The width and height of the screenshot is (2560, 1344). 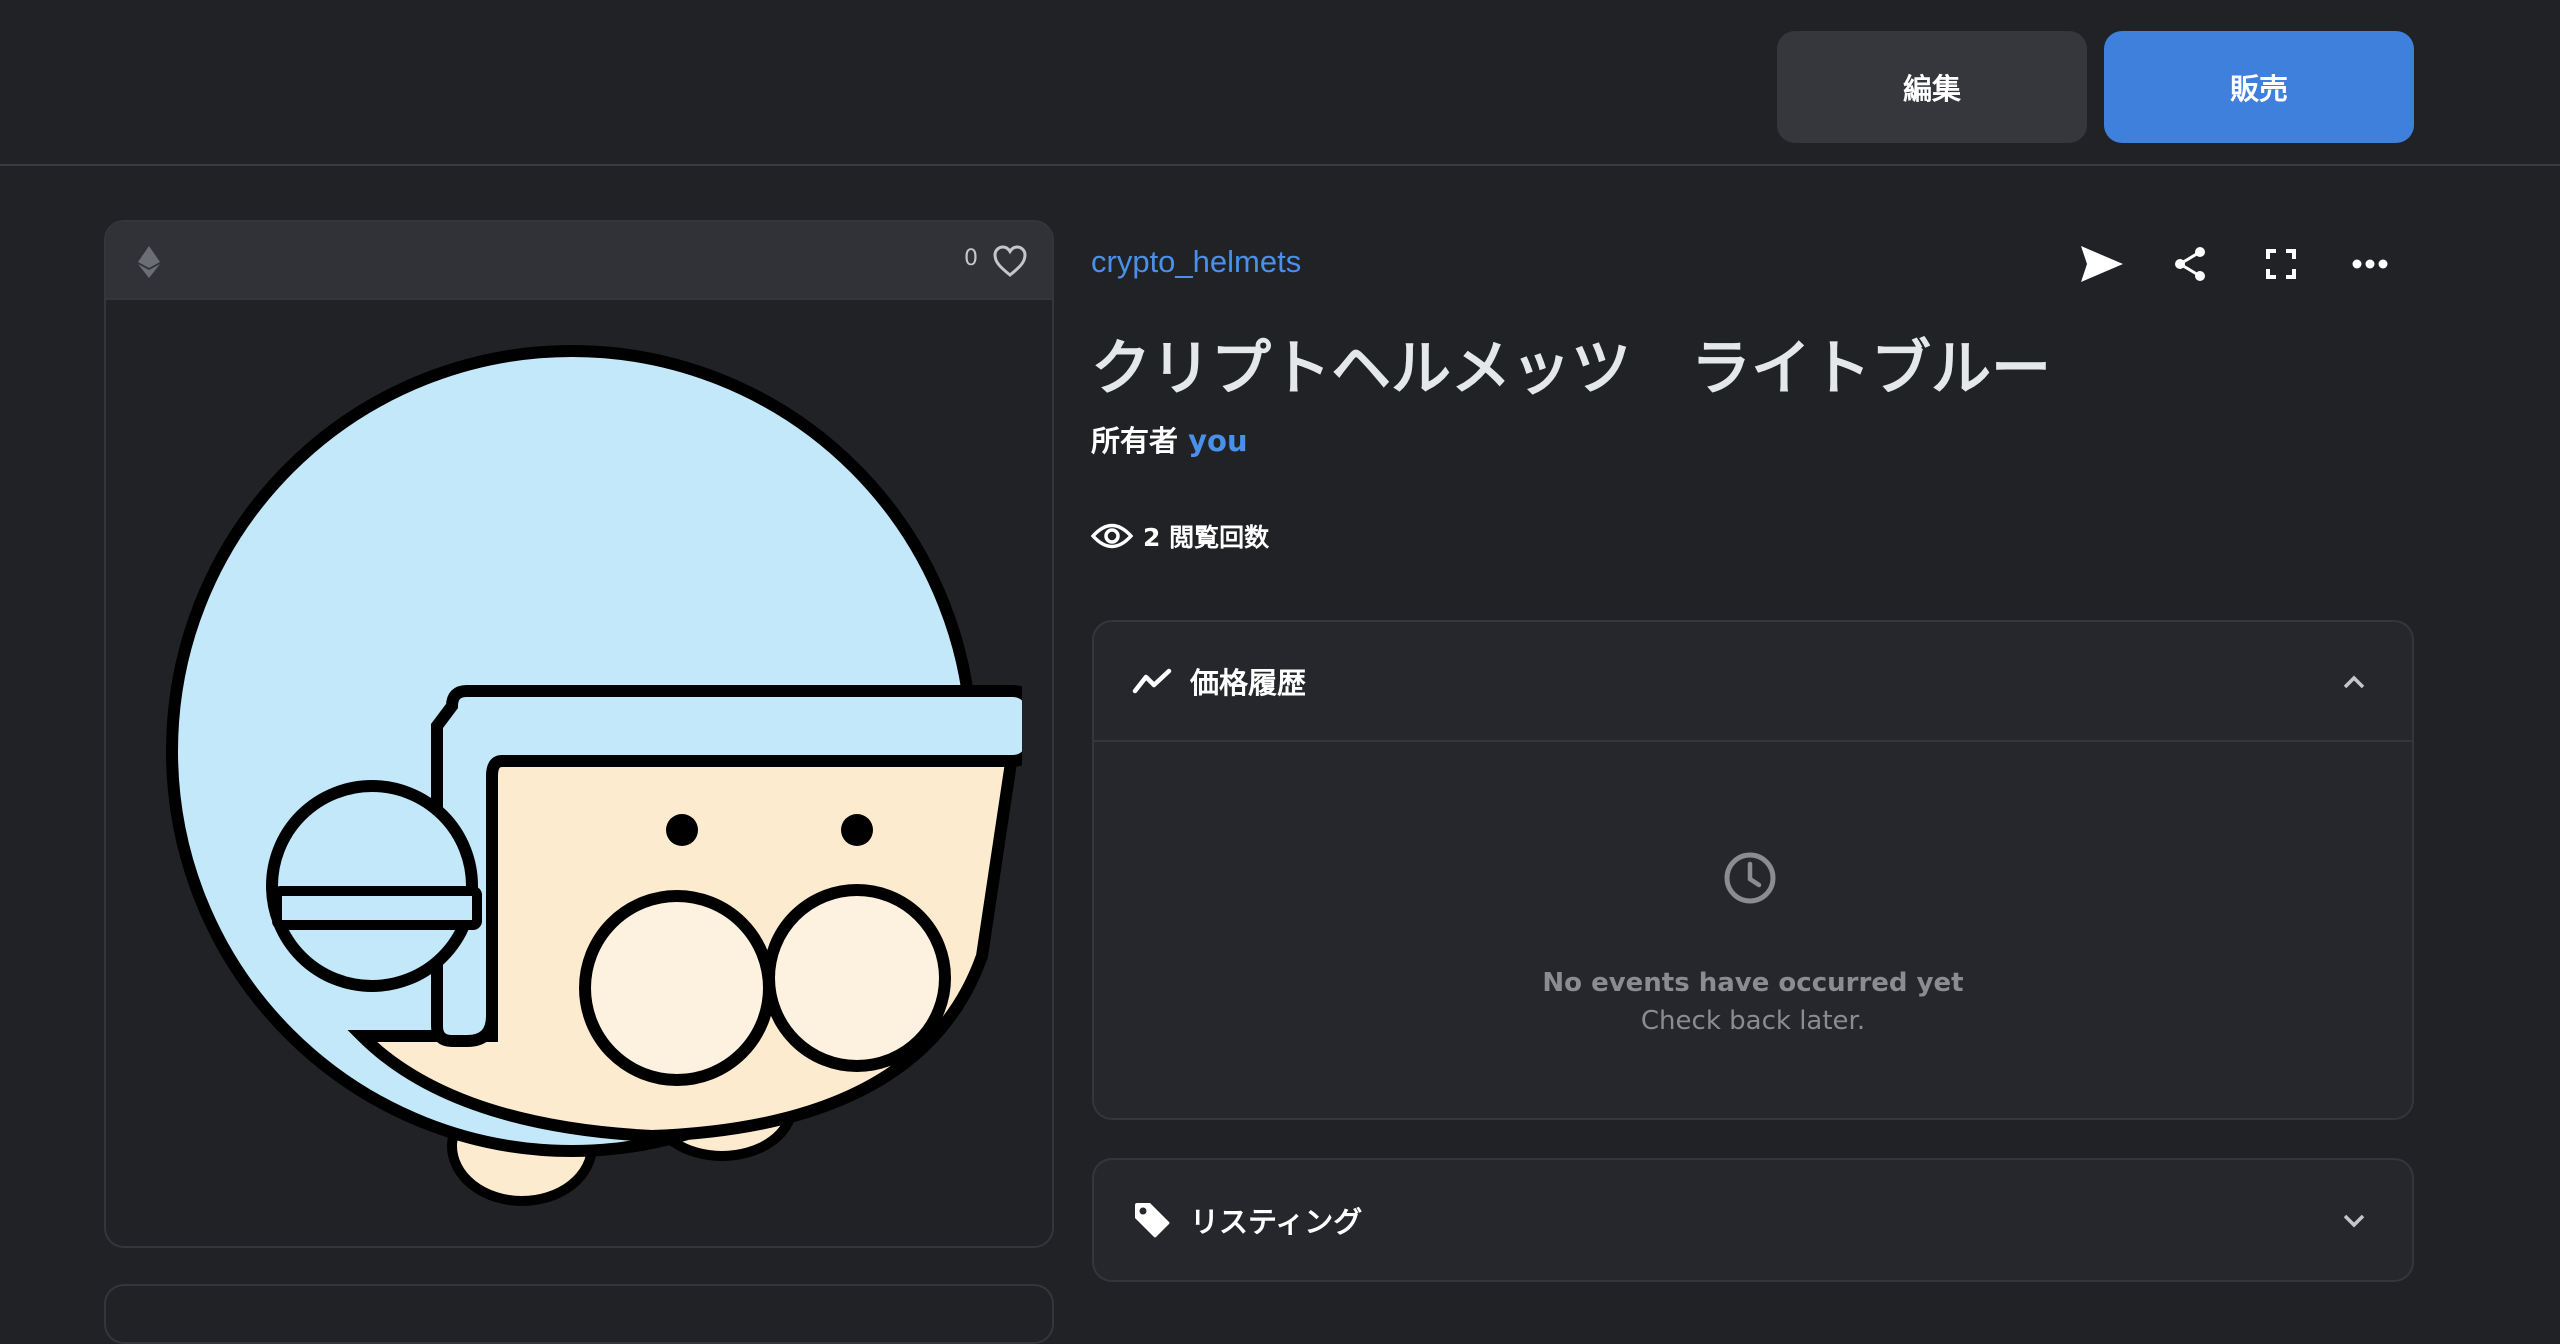 What do you see at coordinates (1276, 1222) in the screenshot?
I see `listings-title: リスティング` at bounding box center [1276, 1222].